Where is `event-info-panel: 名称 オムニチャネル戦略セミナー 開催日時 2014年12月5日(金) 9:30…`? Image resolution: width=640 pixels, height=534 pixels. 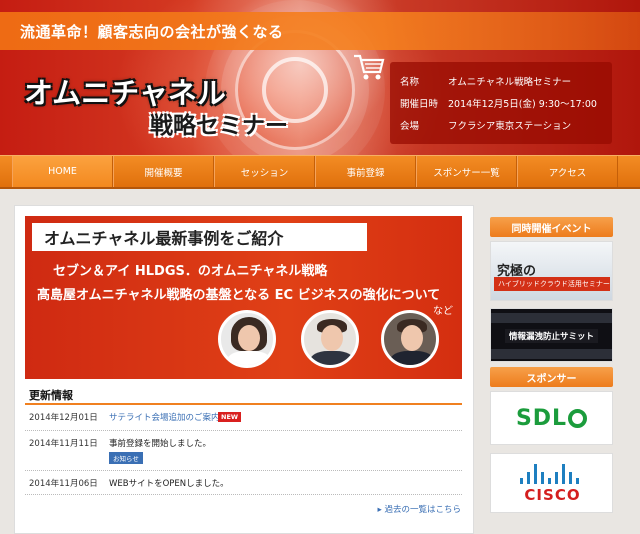 event-info-panel: 名称 オムニチャネル戦略セミナー 開催日時 2014年12月5日(金) 9:30… is located at coordinates (501, 103).